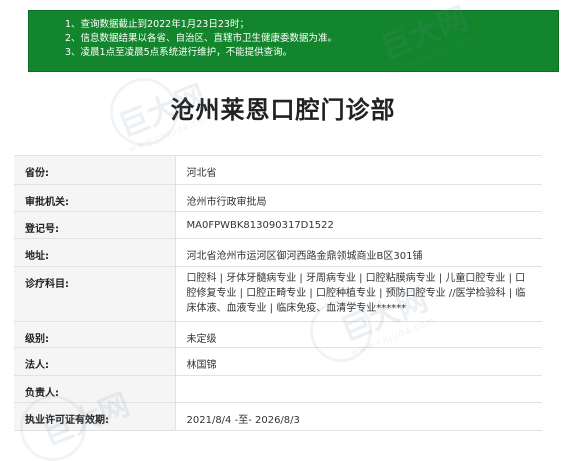 The height and width of the screenshot is (461, 566). I want to click on field-label: 省份:, so click(95, 170).